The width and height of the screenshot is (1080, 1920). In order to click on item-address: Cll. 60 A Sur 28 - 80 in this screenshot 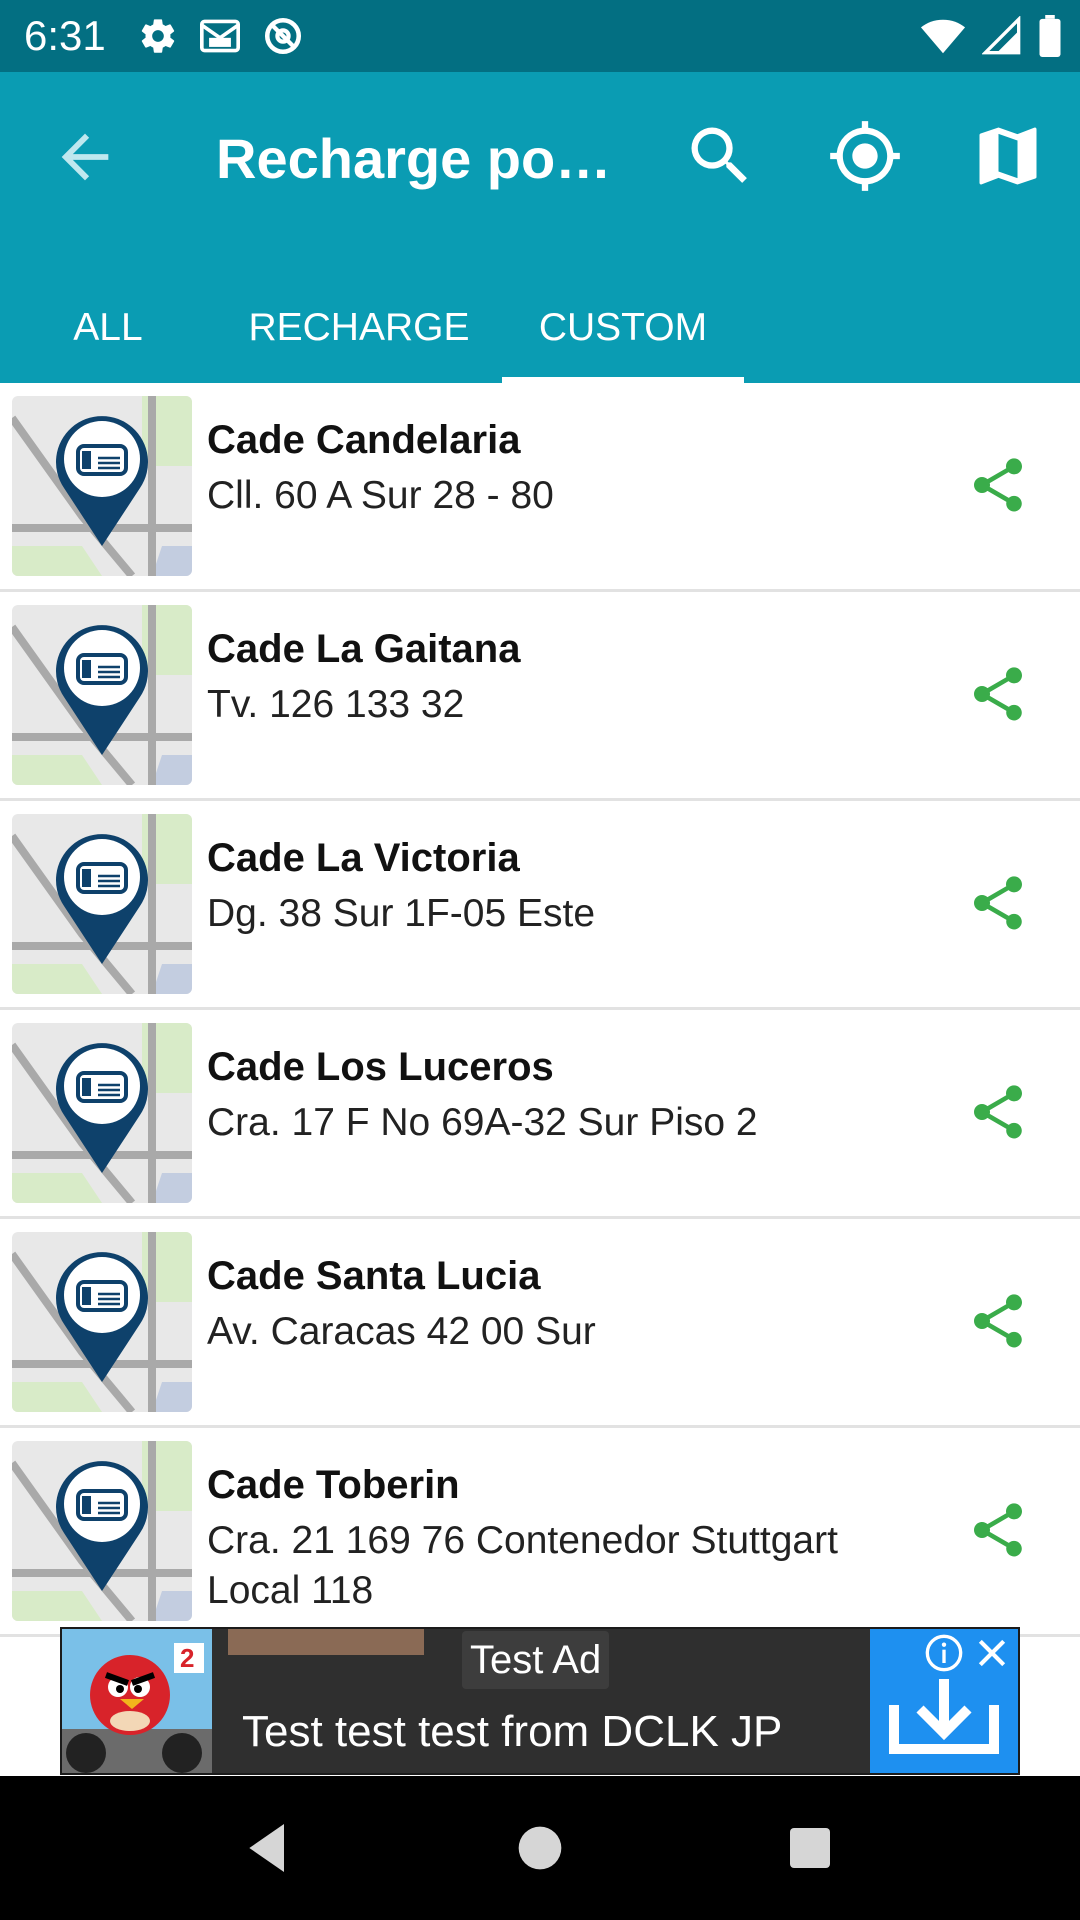, I will do `click(380, 495)`.